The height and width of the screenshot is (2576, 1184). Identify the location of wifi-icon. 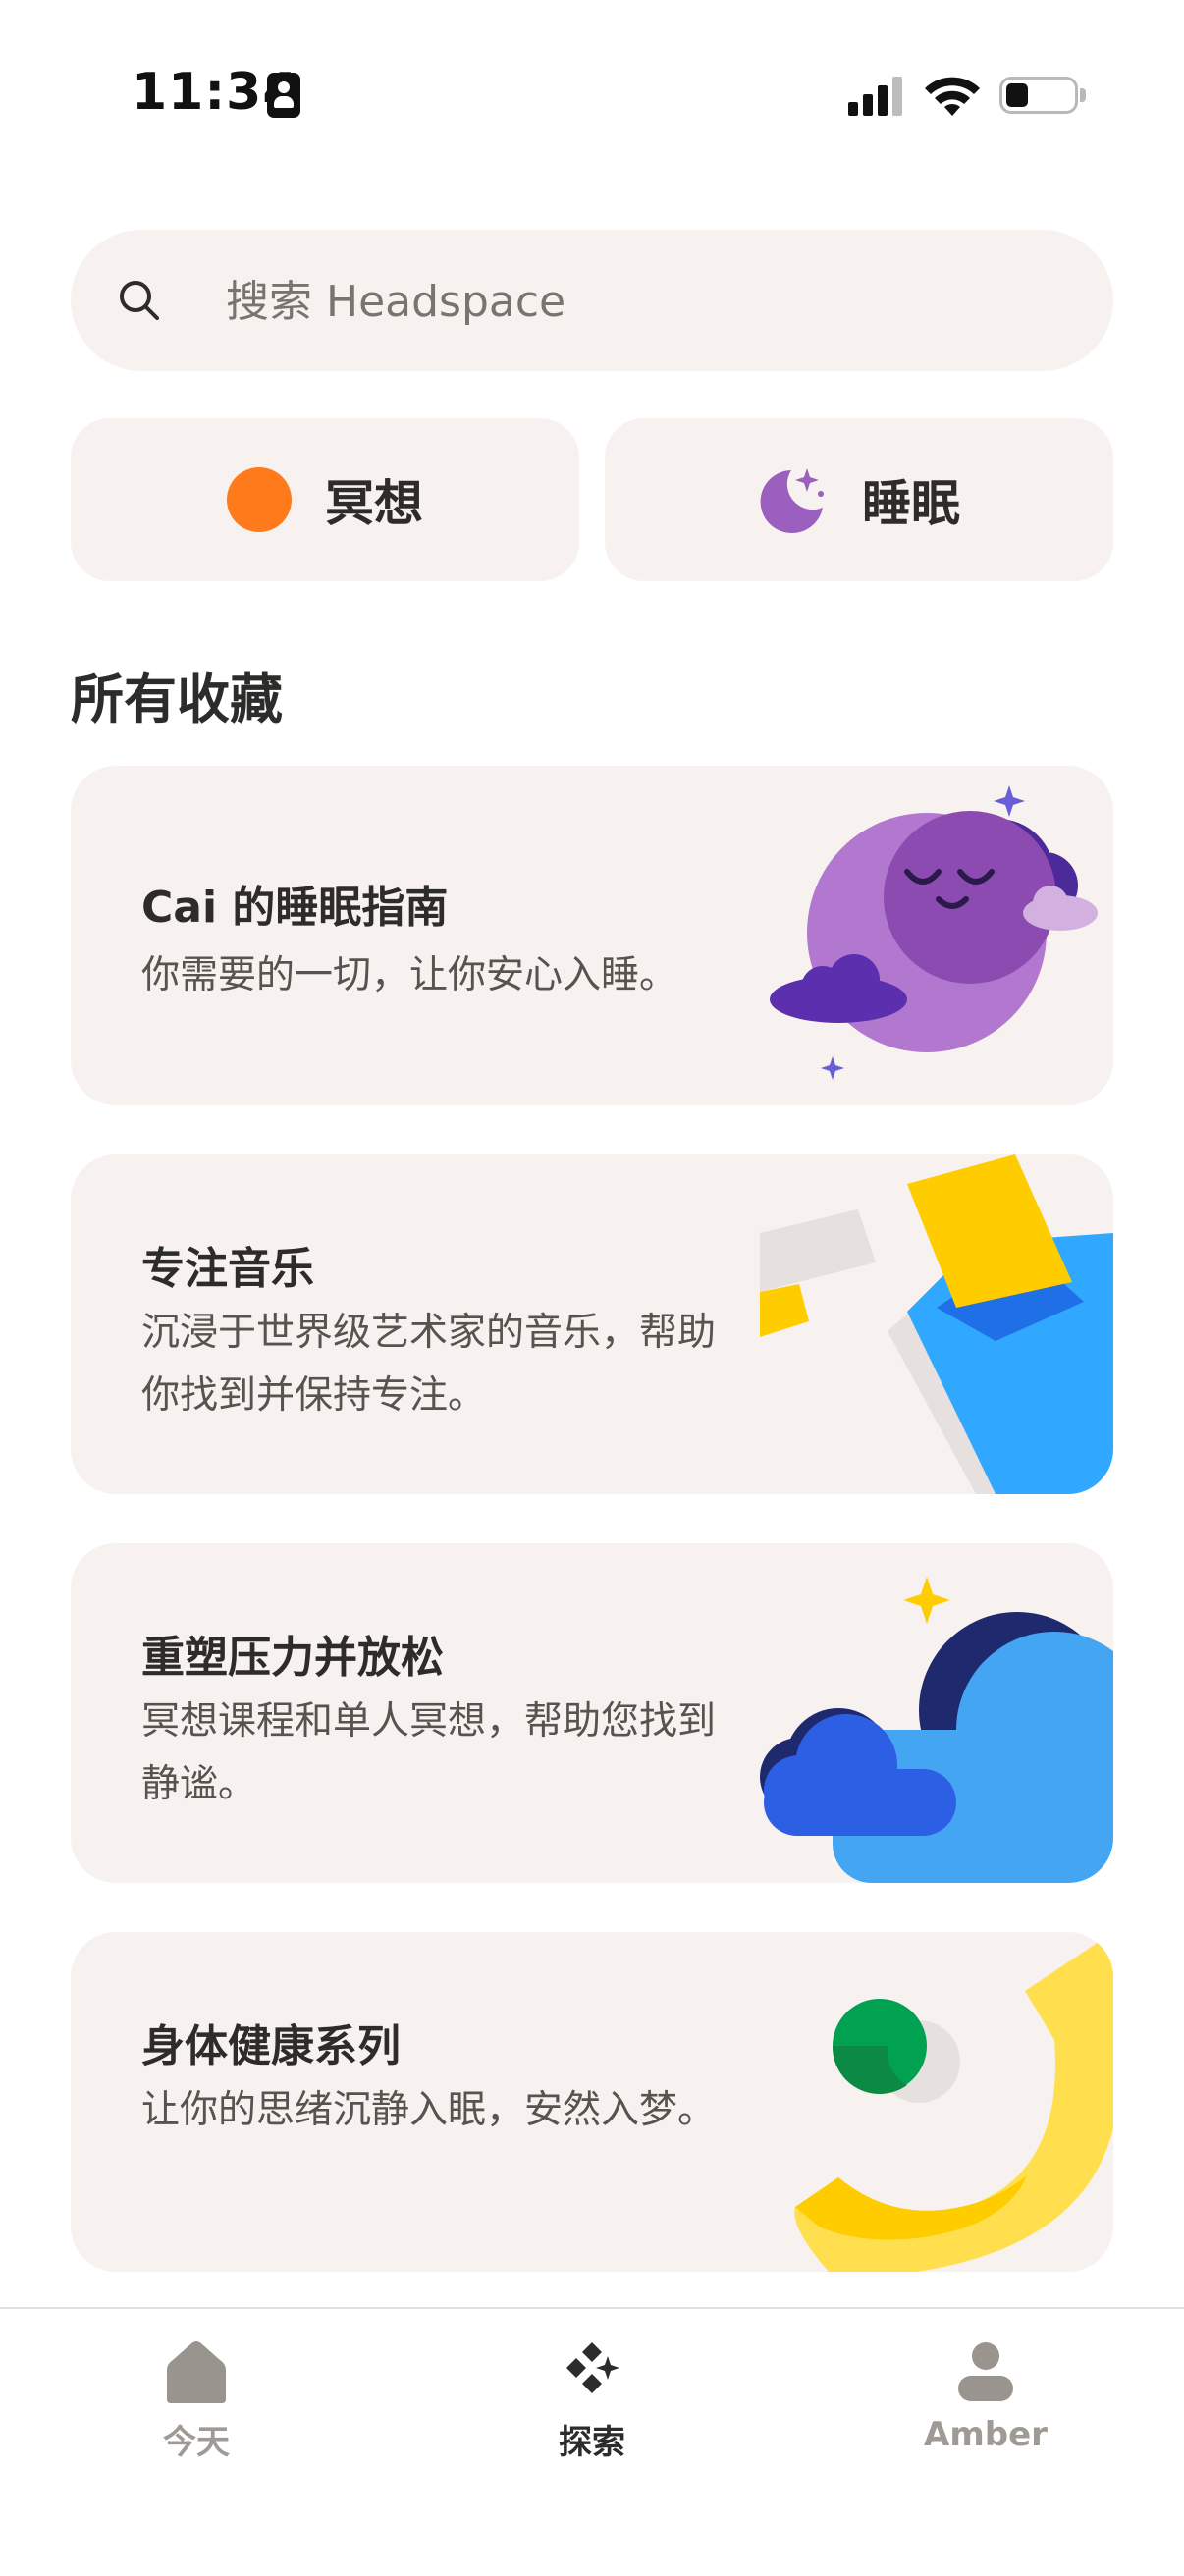
(952, 96).